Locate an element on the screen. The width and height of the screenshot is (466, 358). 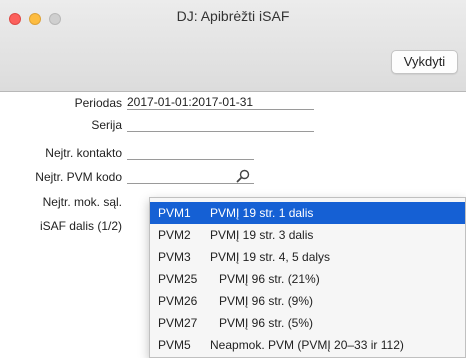
search-icon is located at coordinates (243, 176).